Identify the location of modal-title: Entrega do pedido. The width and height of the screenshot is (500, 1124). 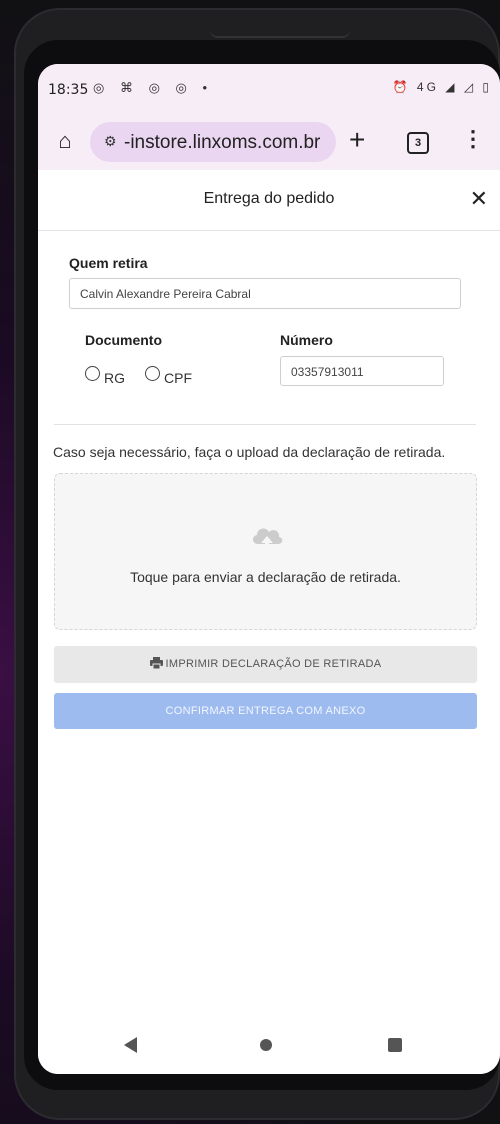
(269, 198).